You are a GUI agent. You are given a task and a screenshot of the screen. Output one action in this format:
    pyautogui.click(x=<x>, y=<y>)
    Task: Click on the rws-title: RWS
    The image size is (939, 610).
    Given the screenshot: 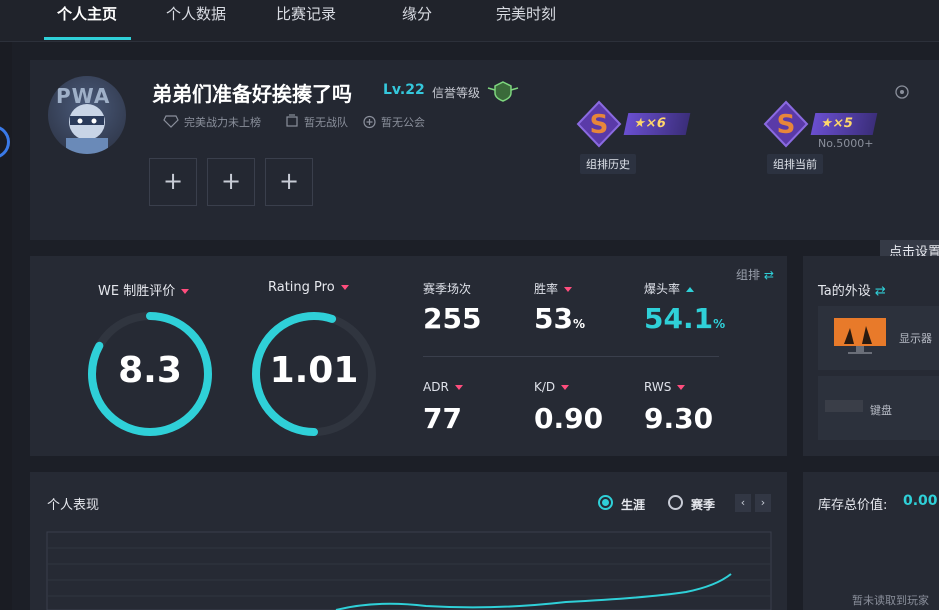 What is the action you would take?
    pyautogui.click(x=665, y=387)
    